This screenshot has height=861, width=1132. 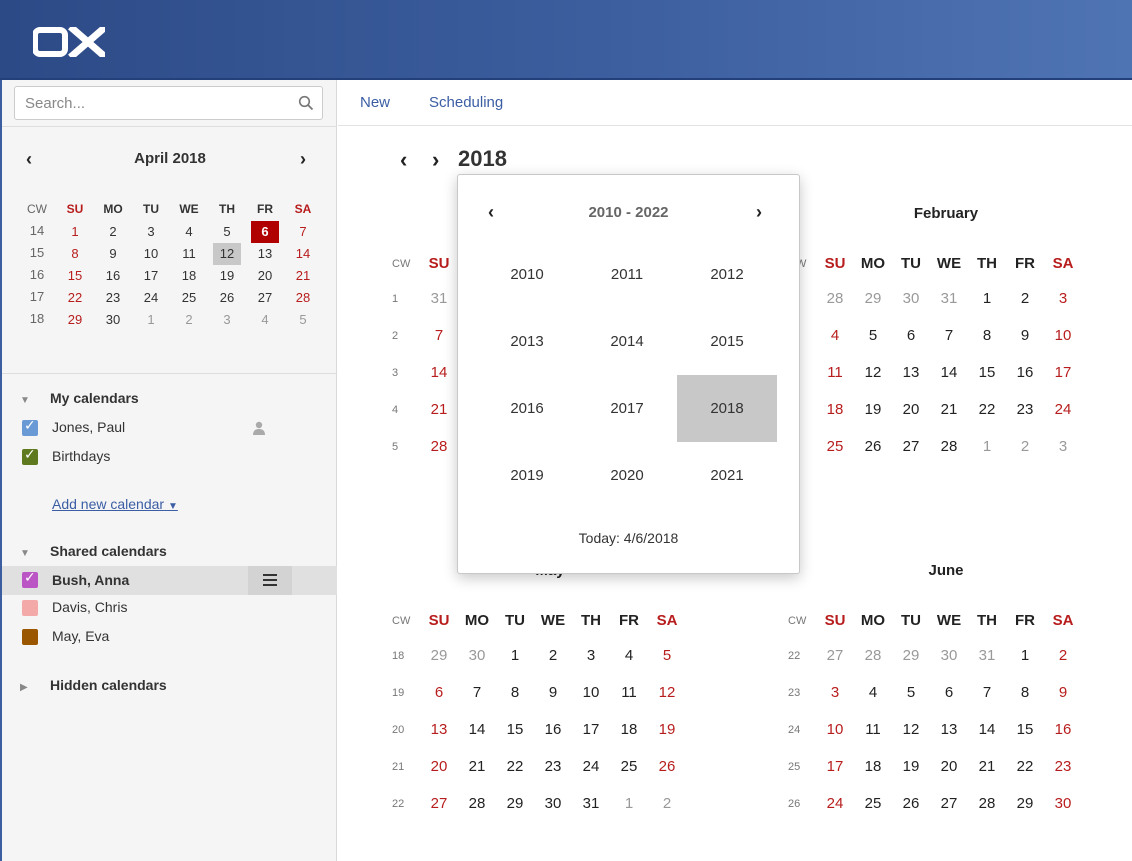 What do you see at coordinates (168, 580) in the screenshot?
I see `calendar-item-bush-anna: ✓ Bush, Anna` at bounding box center [168, 580].